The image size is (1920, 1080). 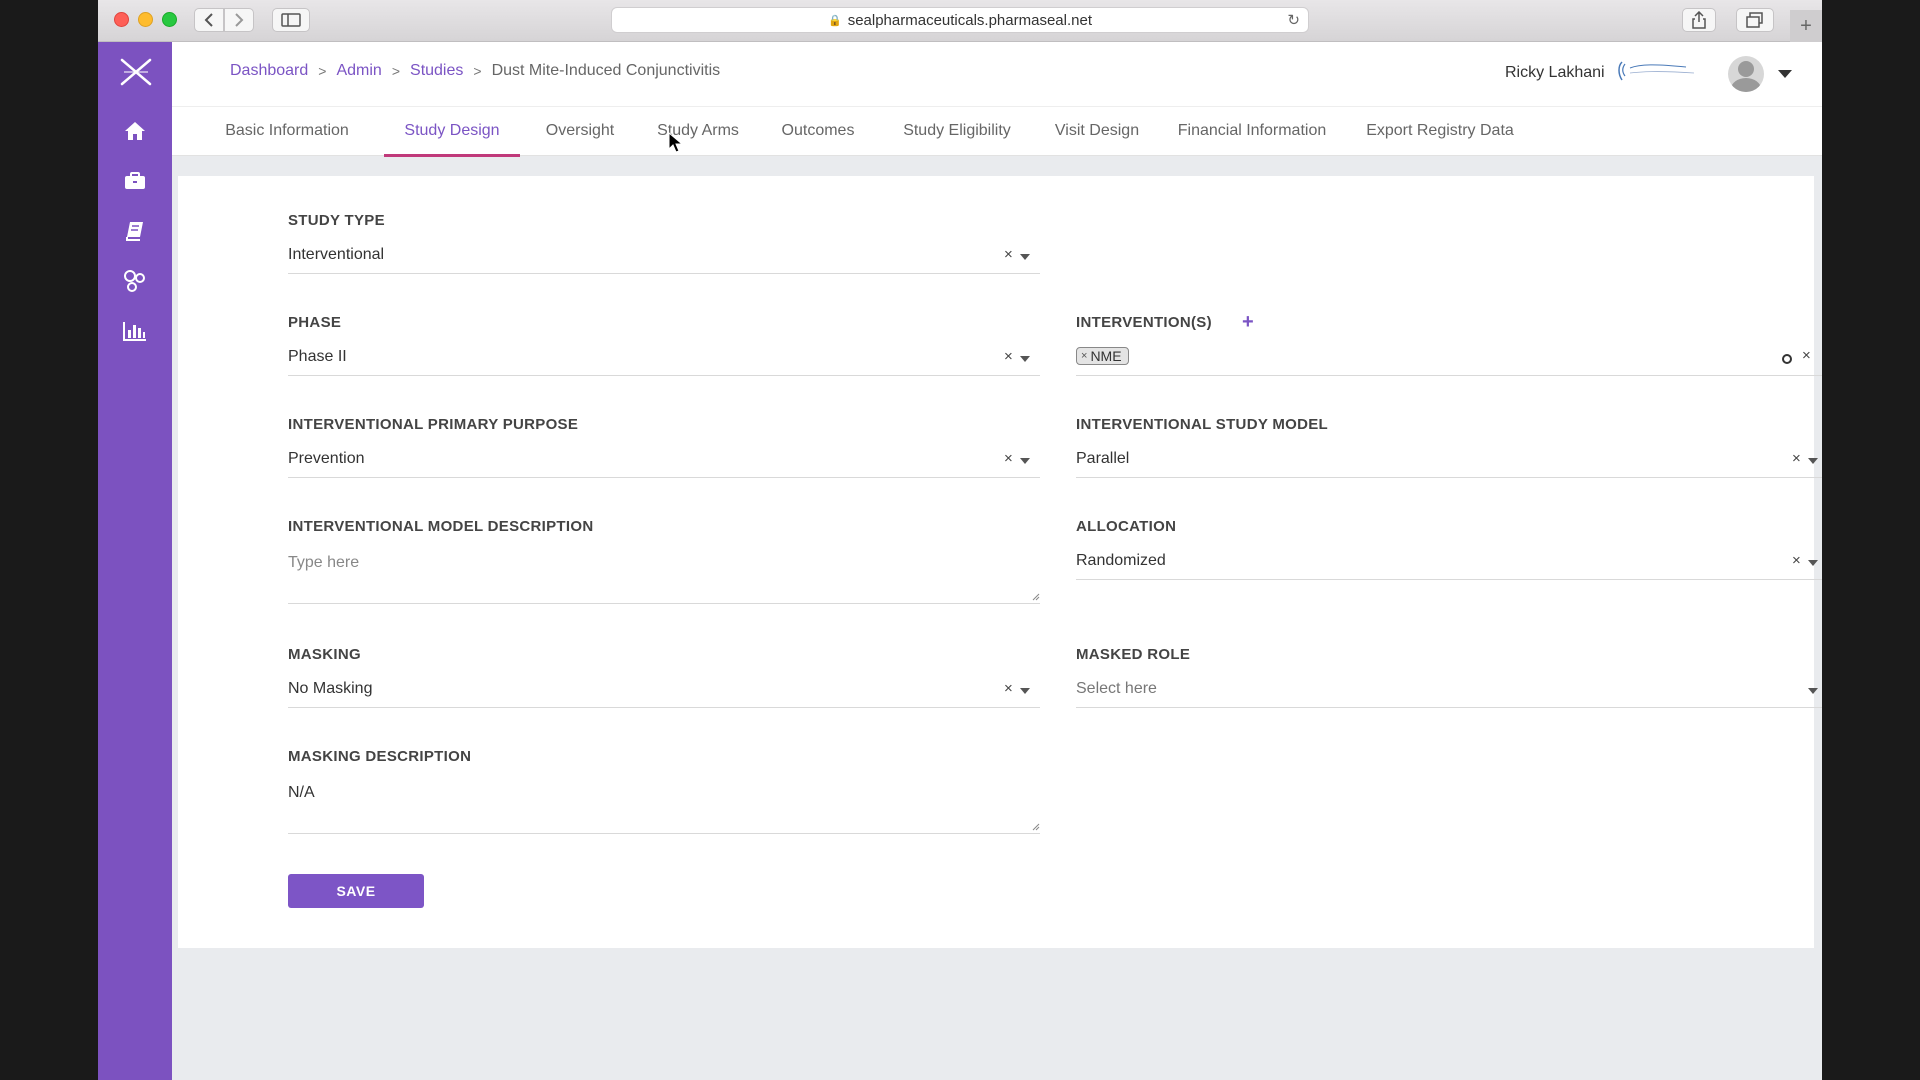 What do you see at coordinates (1806, 26) in the screenshot?
I see `new-tab-button: +` at bounding box center [1806, 26].